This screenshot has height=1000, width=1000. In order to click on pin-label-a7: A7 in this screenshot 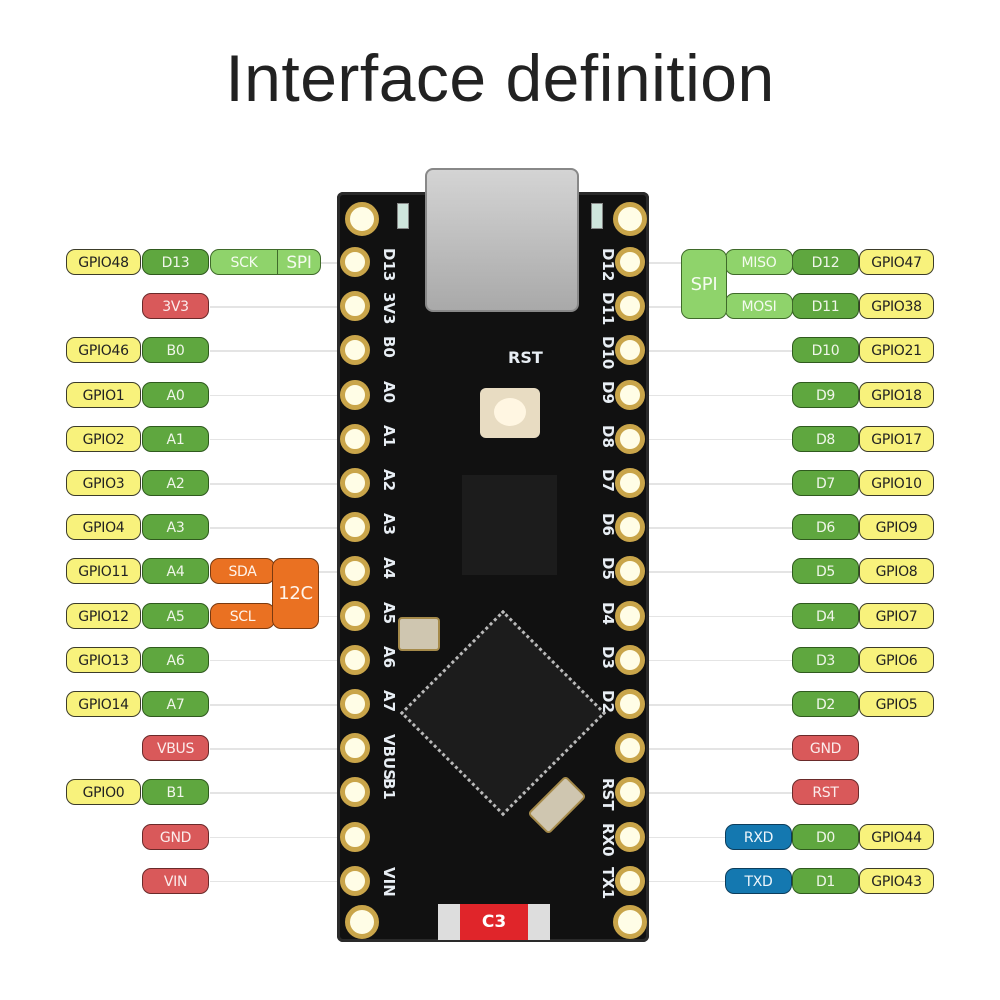, I will do `click(175, 704)`.